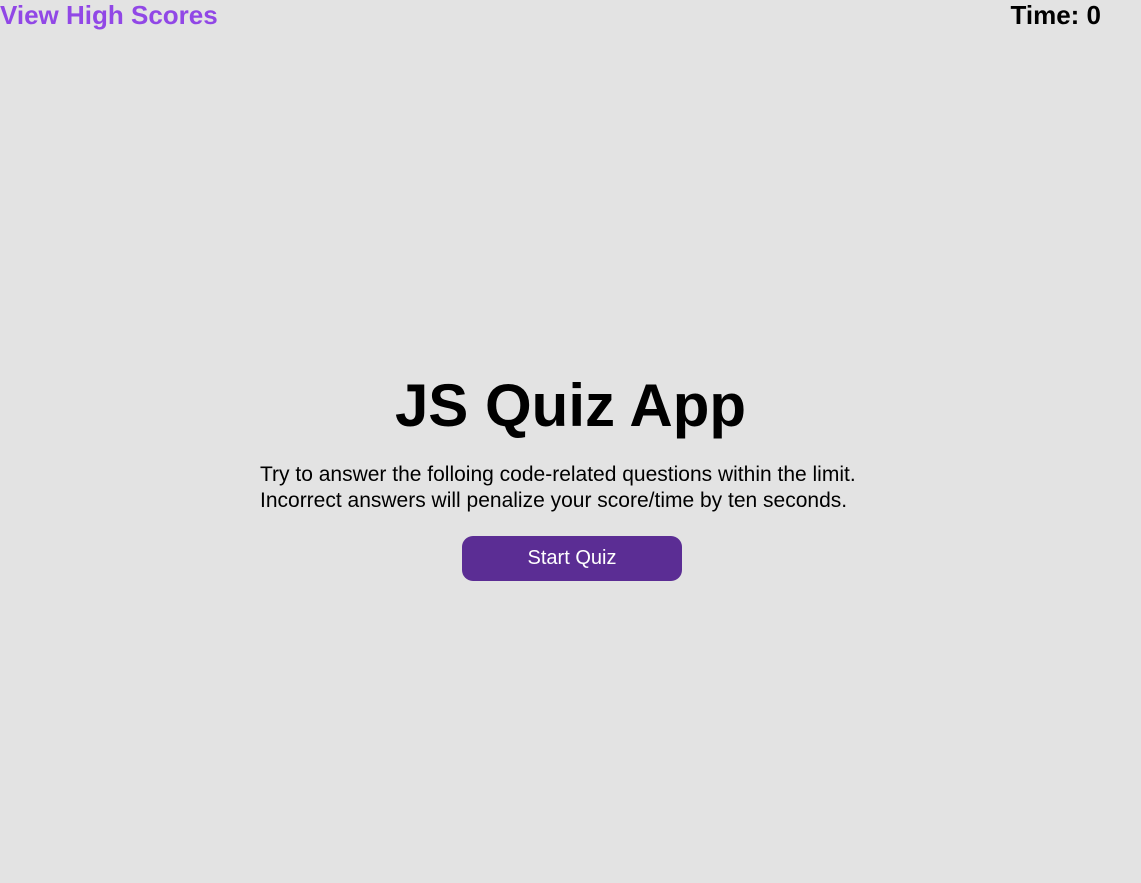  I want to click on page-title: JS Quiz App, so click(570, 405).